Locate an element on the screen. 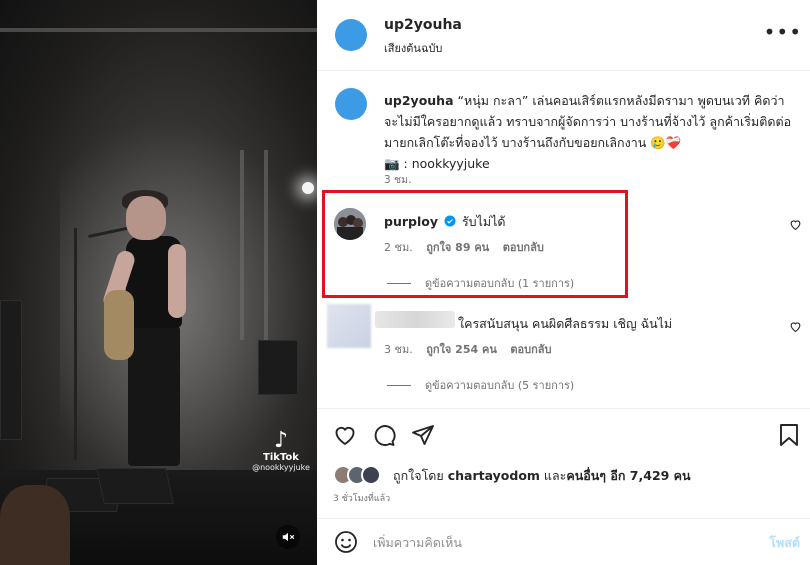  highlight-box is located at coordinates (475, 244).